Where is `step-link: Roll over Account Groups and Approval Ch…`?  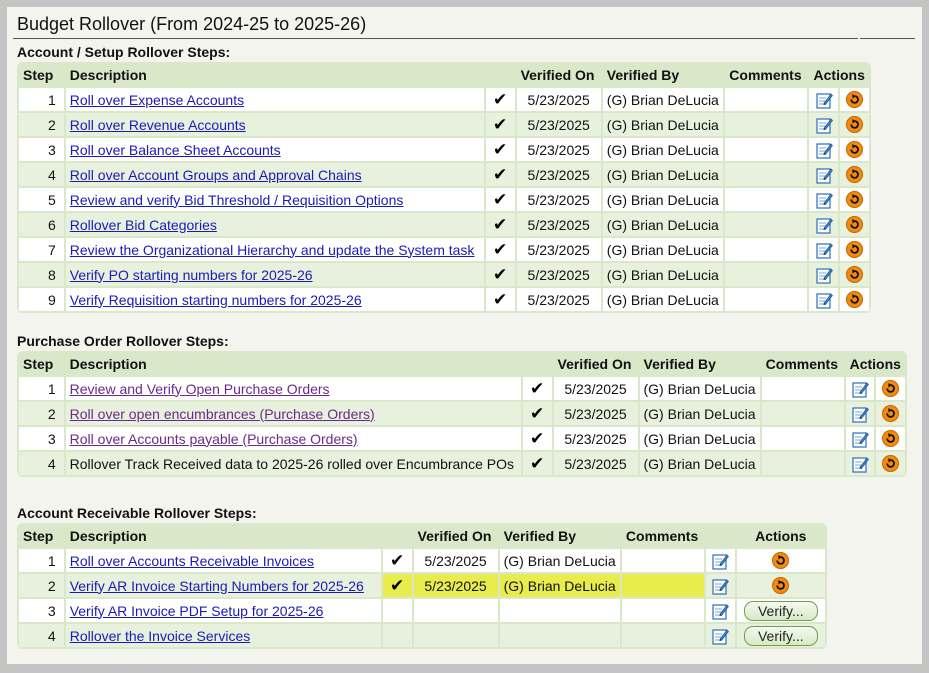 step-link: Roll over Account Groups and Approval Ch… is located at coordinates (216, 175).